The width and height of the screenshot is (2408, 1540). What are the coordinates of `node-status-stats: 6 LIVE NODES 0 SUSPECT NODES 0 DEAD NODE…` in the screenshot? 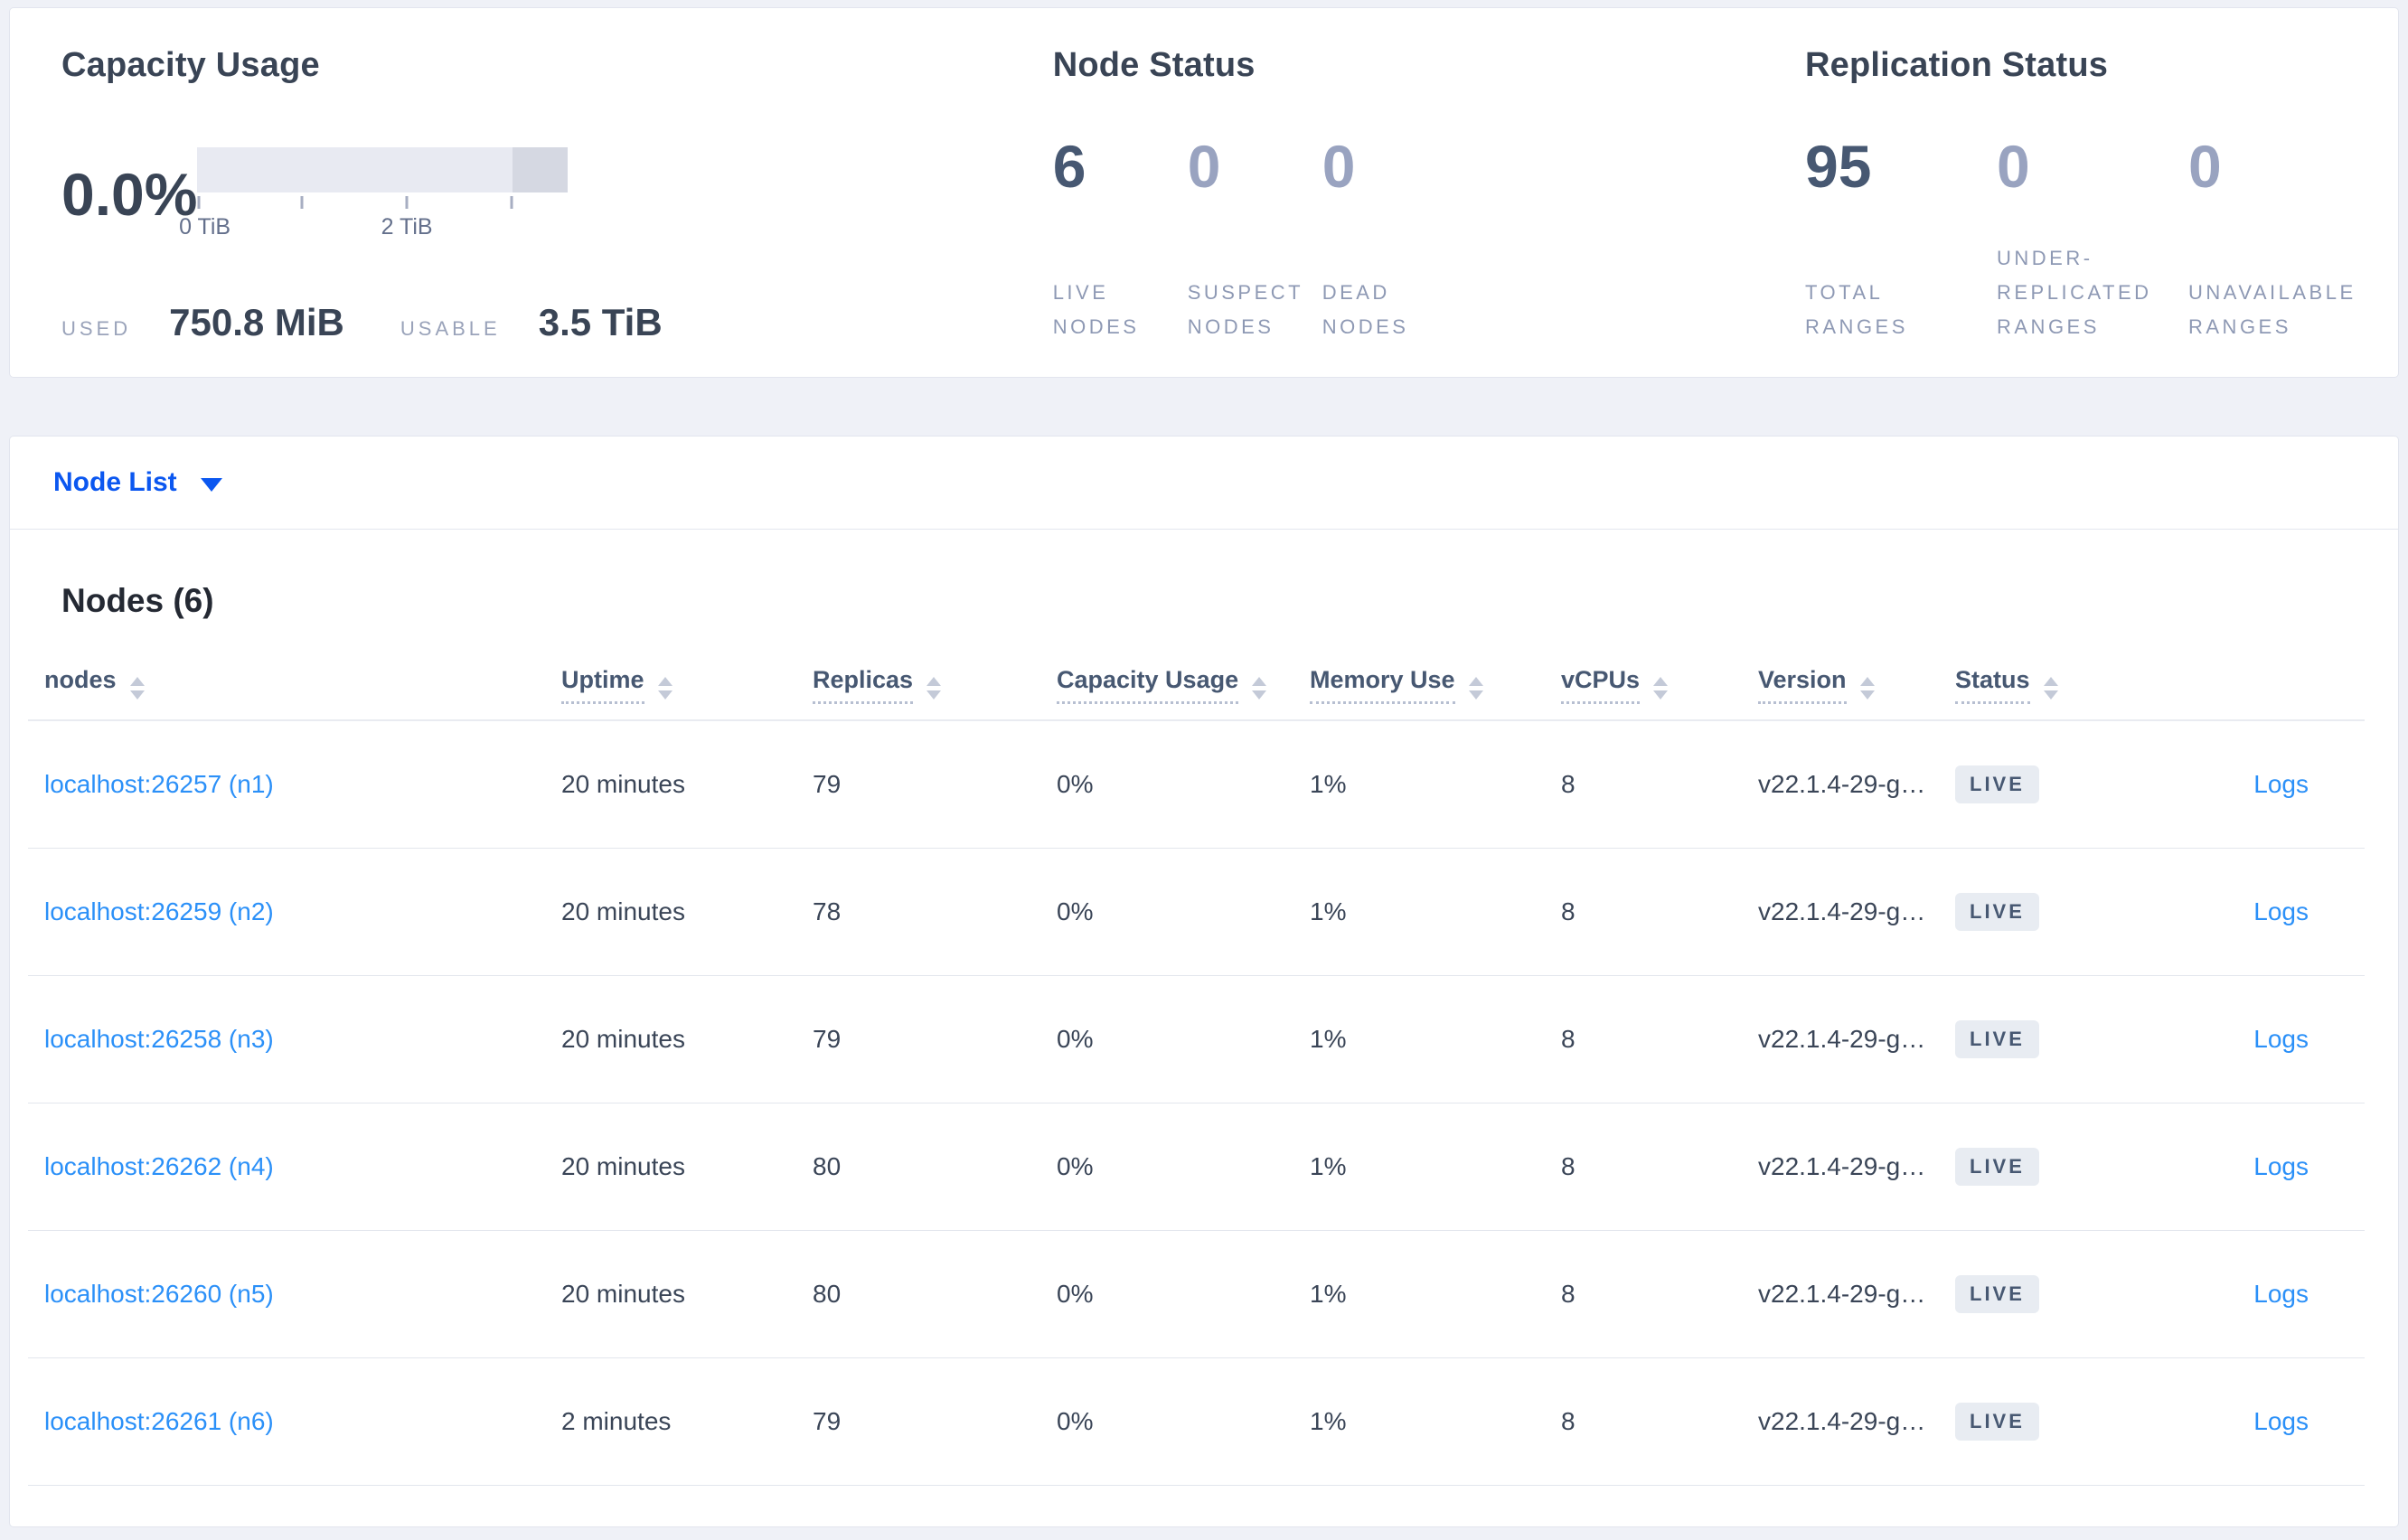 It's located at (1429, 238).